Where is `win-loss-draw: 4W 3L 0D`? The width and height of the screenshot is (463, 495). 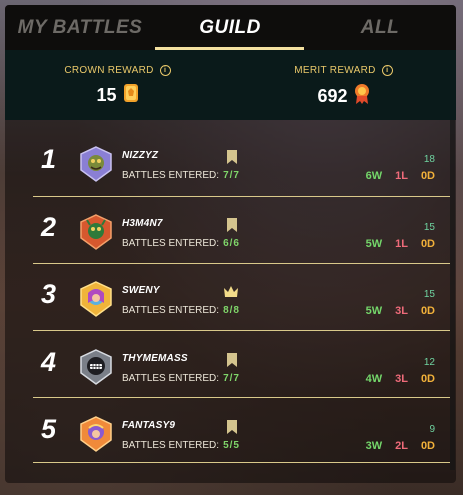 win-loss-draw: 4W 3L 0D is located at coordinates (400, 379).